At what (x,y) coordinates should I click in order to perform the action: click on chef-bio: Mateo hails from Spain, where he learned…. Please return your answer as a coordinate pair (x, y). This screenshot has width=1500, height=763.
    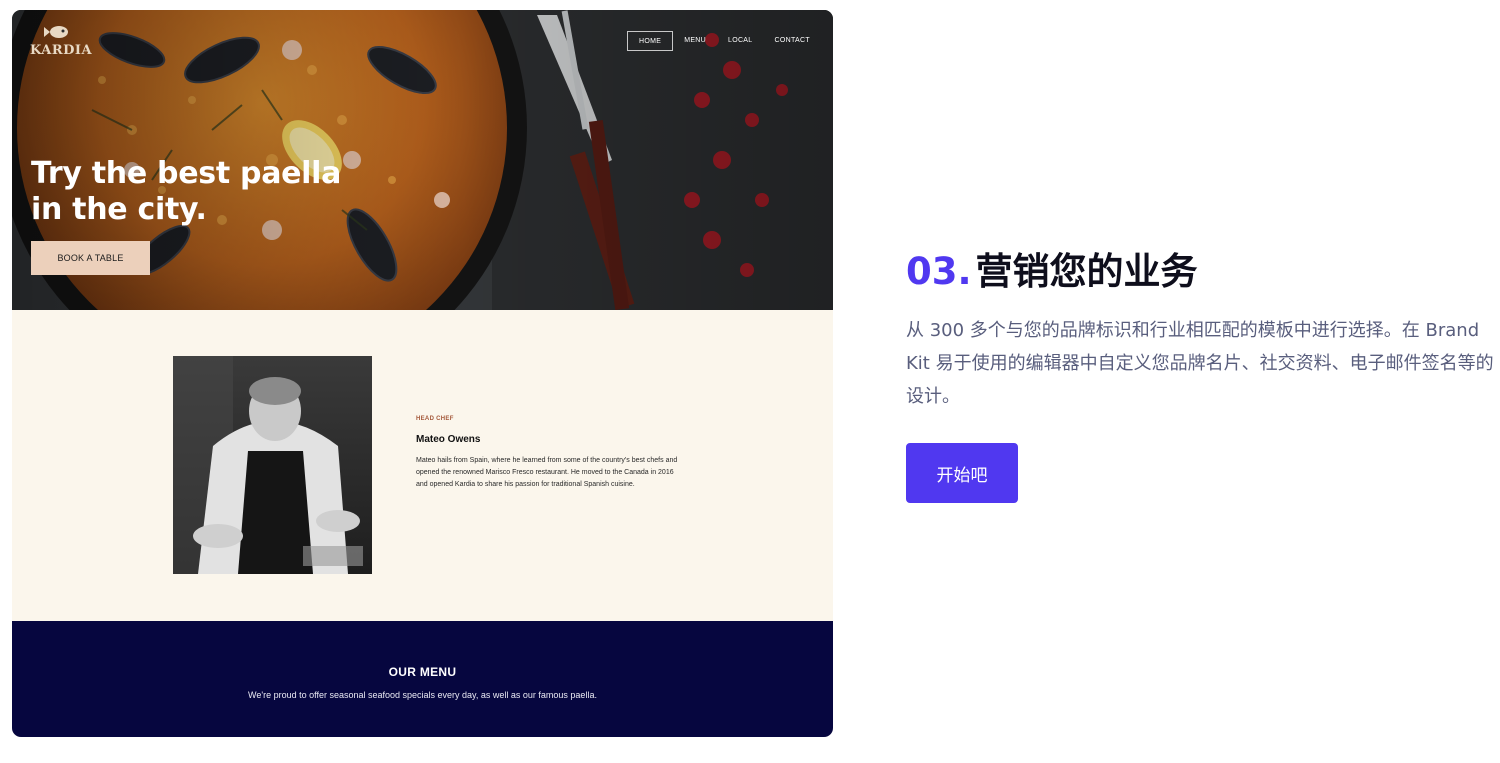
    Looking at the image, I should click on (547, 472).